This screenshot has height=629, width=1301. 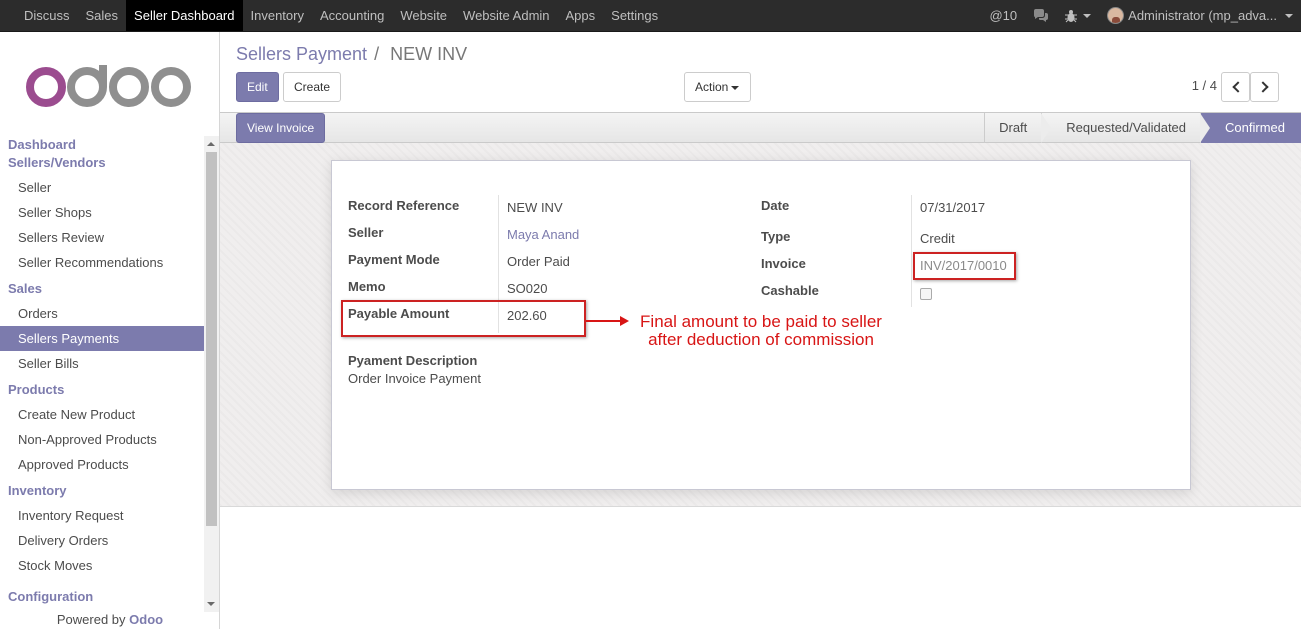 What do you see at coordinates (581, 15) in the screenshot?
I see `menu-apps: Apps` at bounding box center [581, 15].